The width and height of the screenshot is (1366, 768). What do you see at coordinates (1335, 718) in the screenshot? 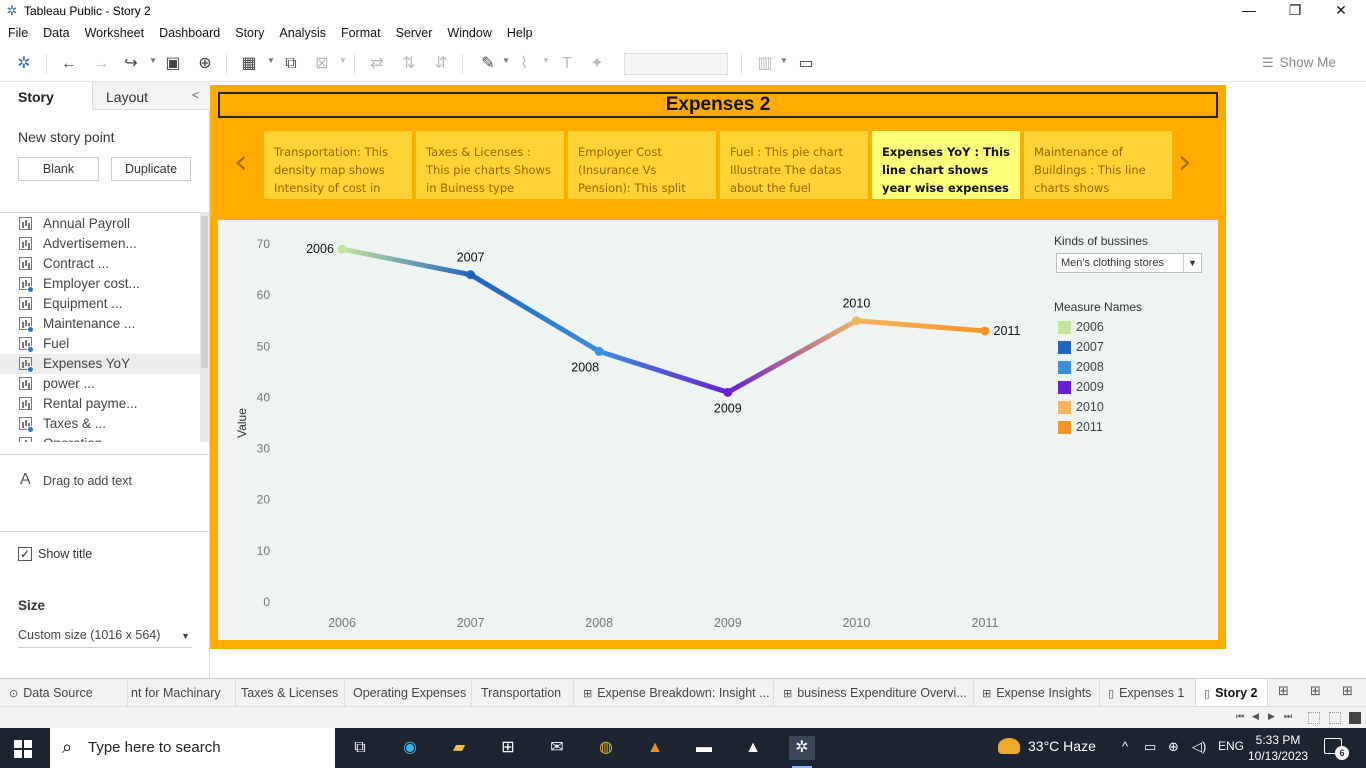
I see `show-sheet-sorter-icon` at bounding box center [1335, 718].